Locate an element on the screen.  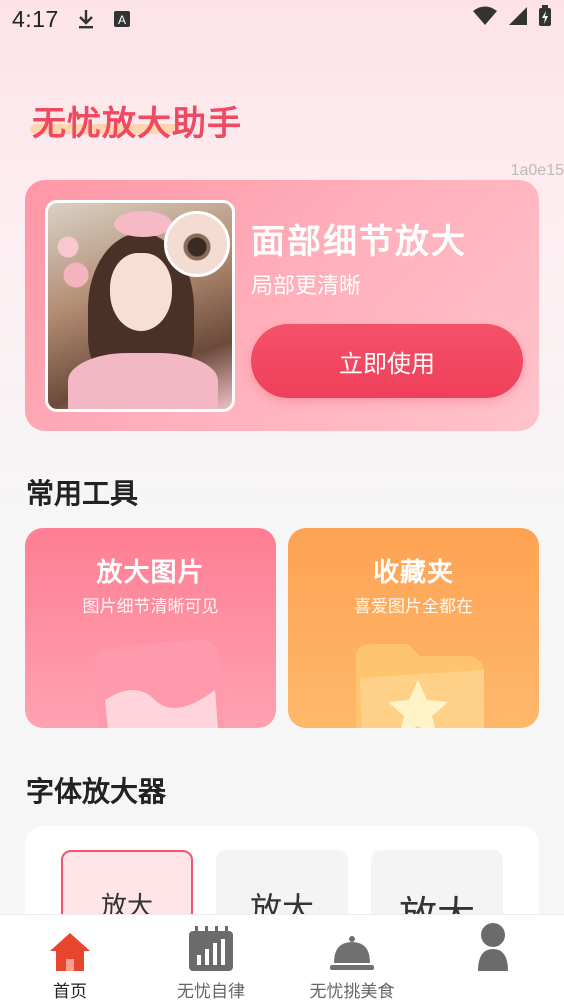
zoom-eye-magnifier is located at coordinates (197, 244).